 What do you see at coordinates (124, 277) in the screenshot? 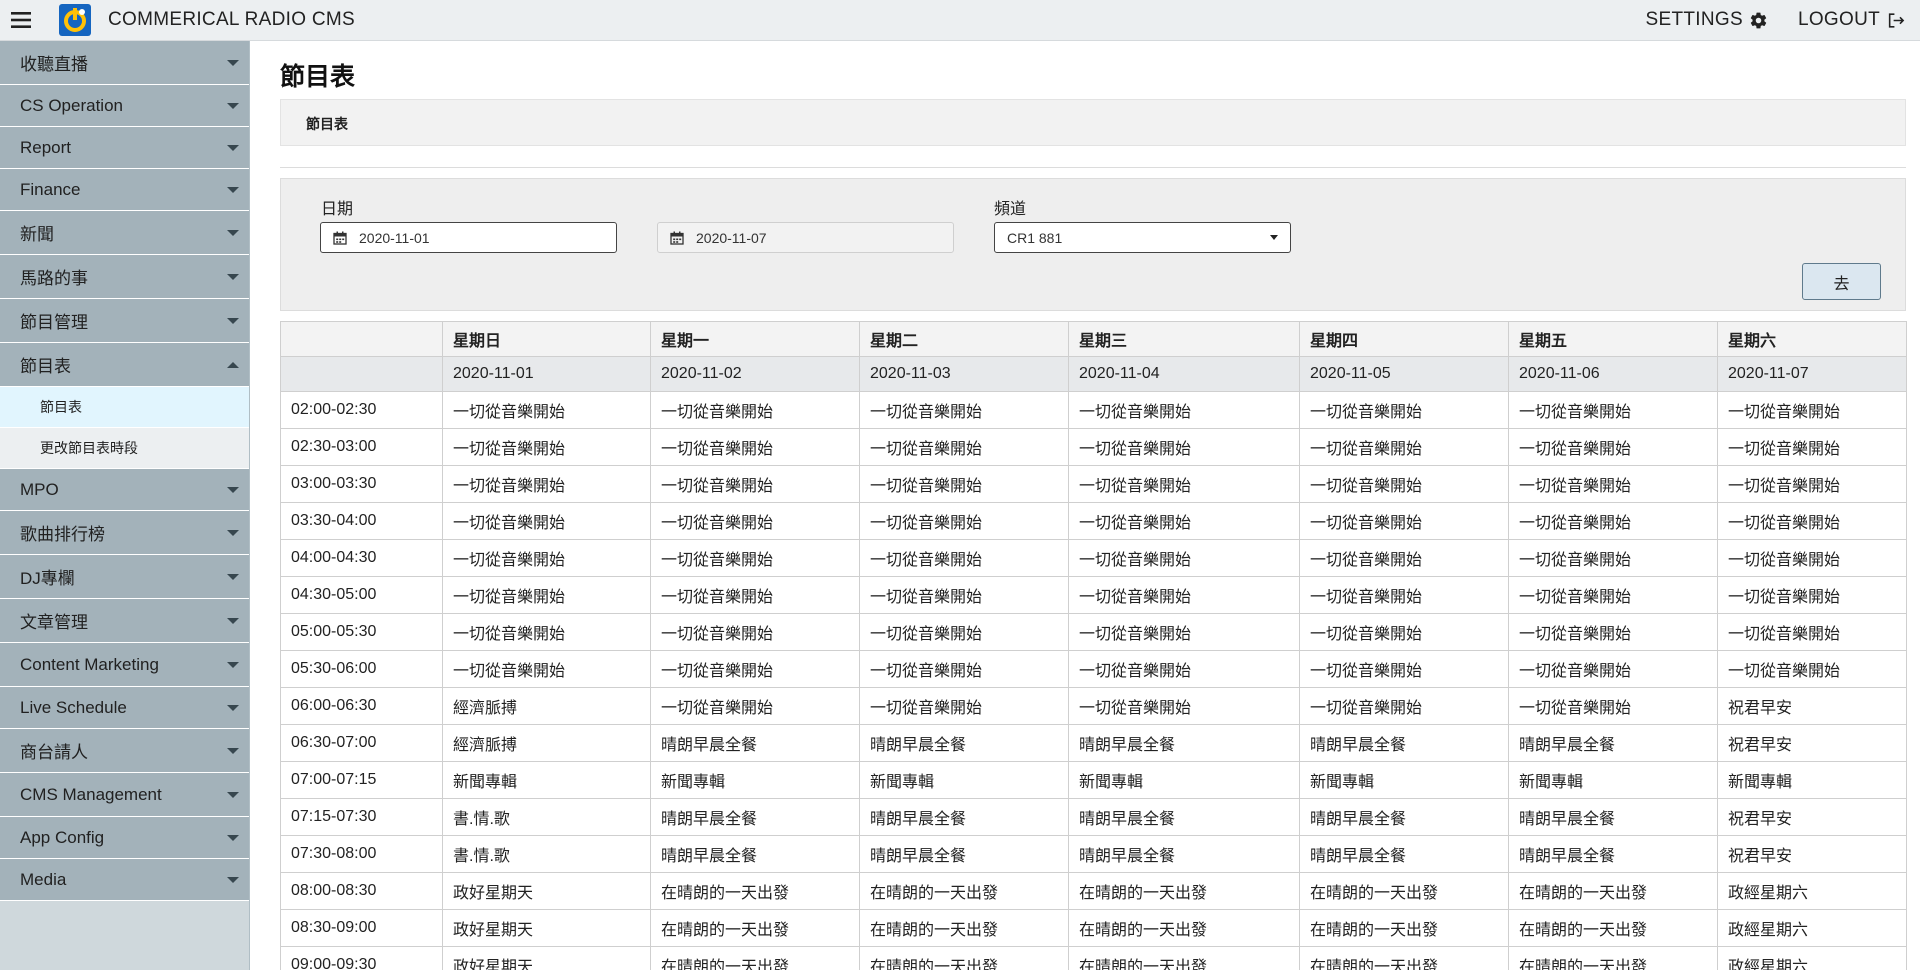
I see `sidebar-item-road: 馬路的事` at bounding box center [124, 277].